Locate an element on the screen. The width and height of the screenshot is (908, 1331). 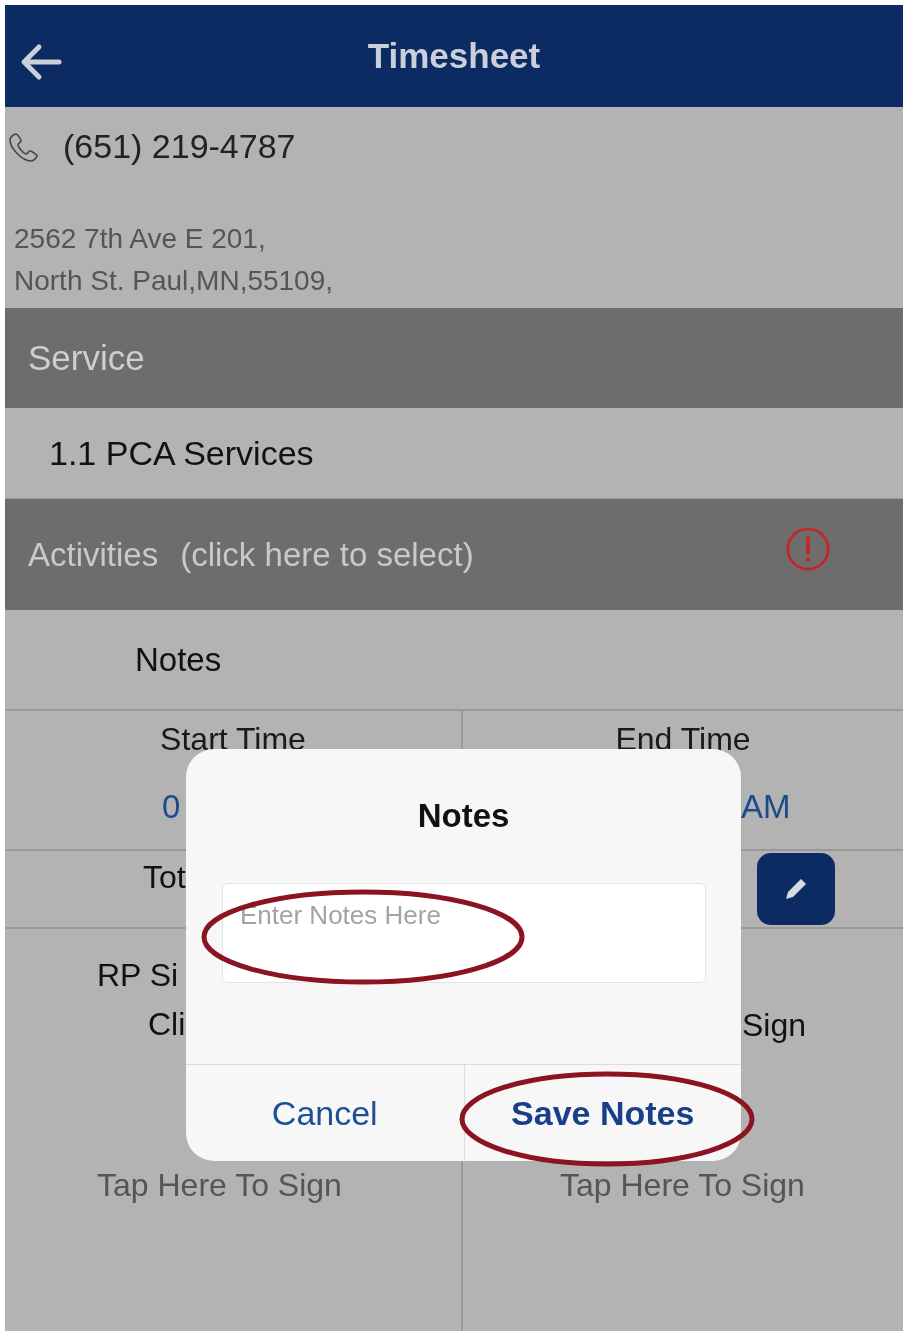
total-label: Tot is located at coordinates (164, 877).